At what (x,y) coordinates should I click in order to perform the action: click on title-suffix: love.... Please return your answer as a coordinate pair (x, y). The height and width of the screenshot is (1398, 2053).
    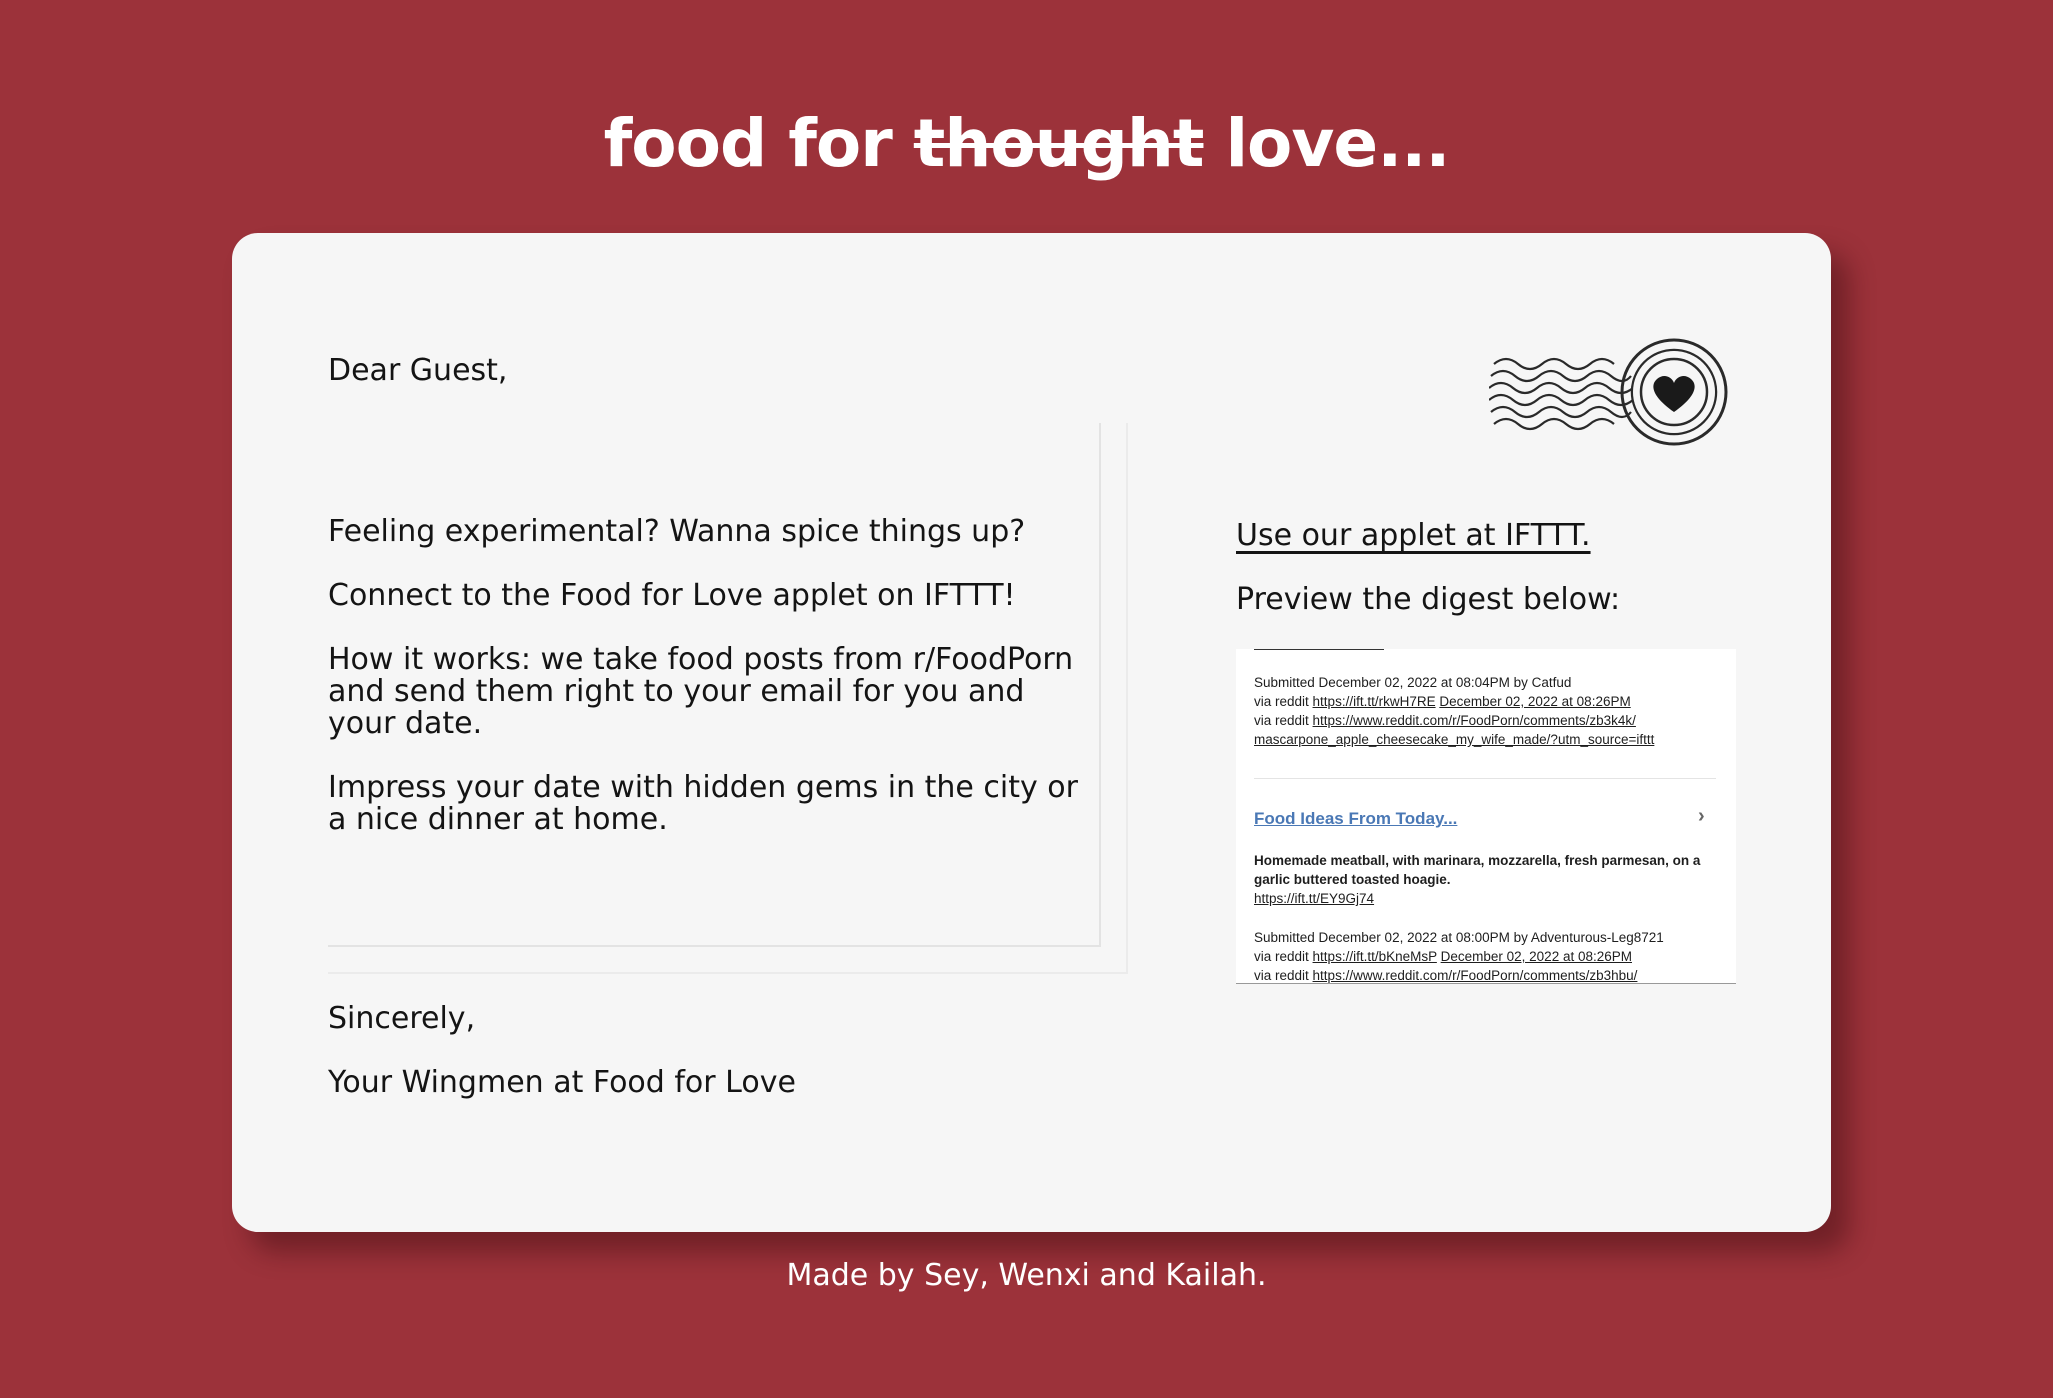
    Looking at the image, I should click on (1337, 143).